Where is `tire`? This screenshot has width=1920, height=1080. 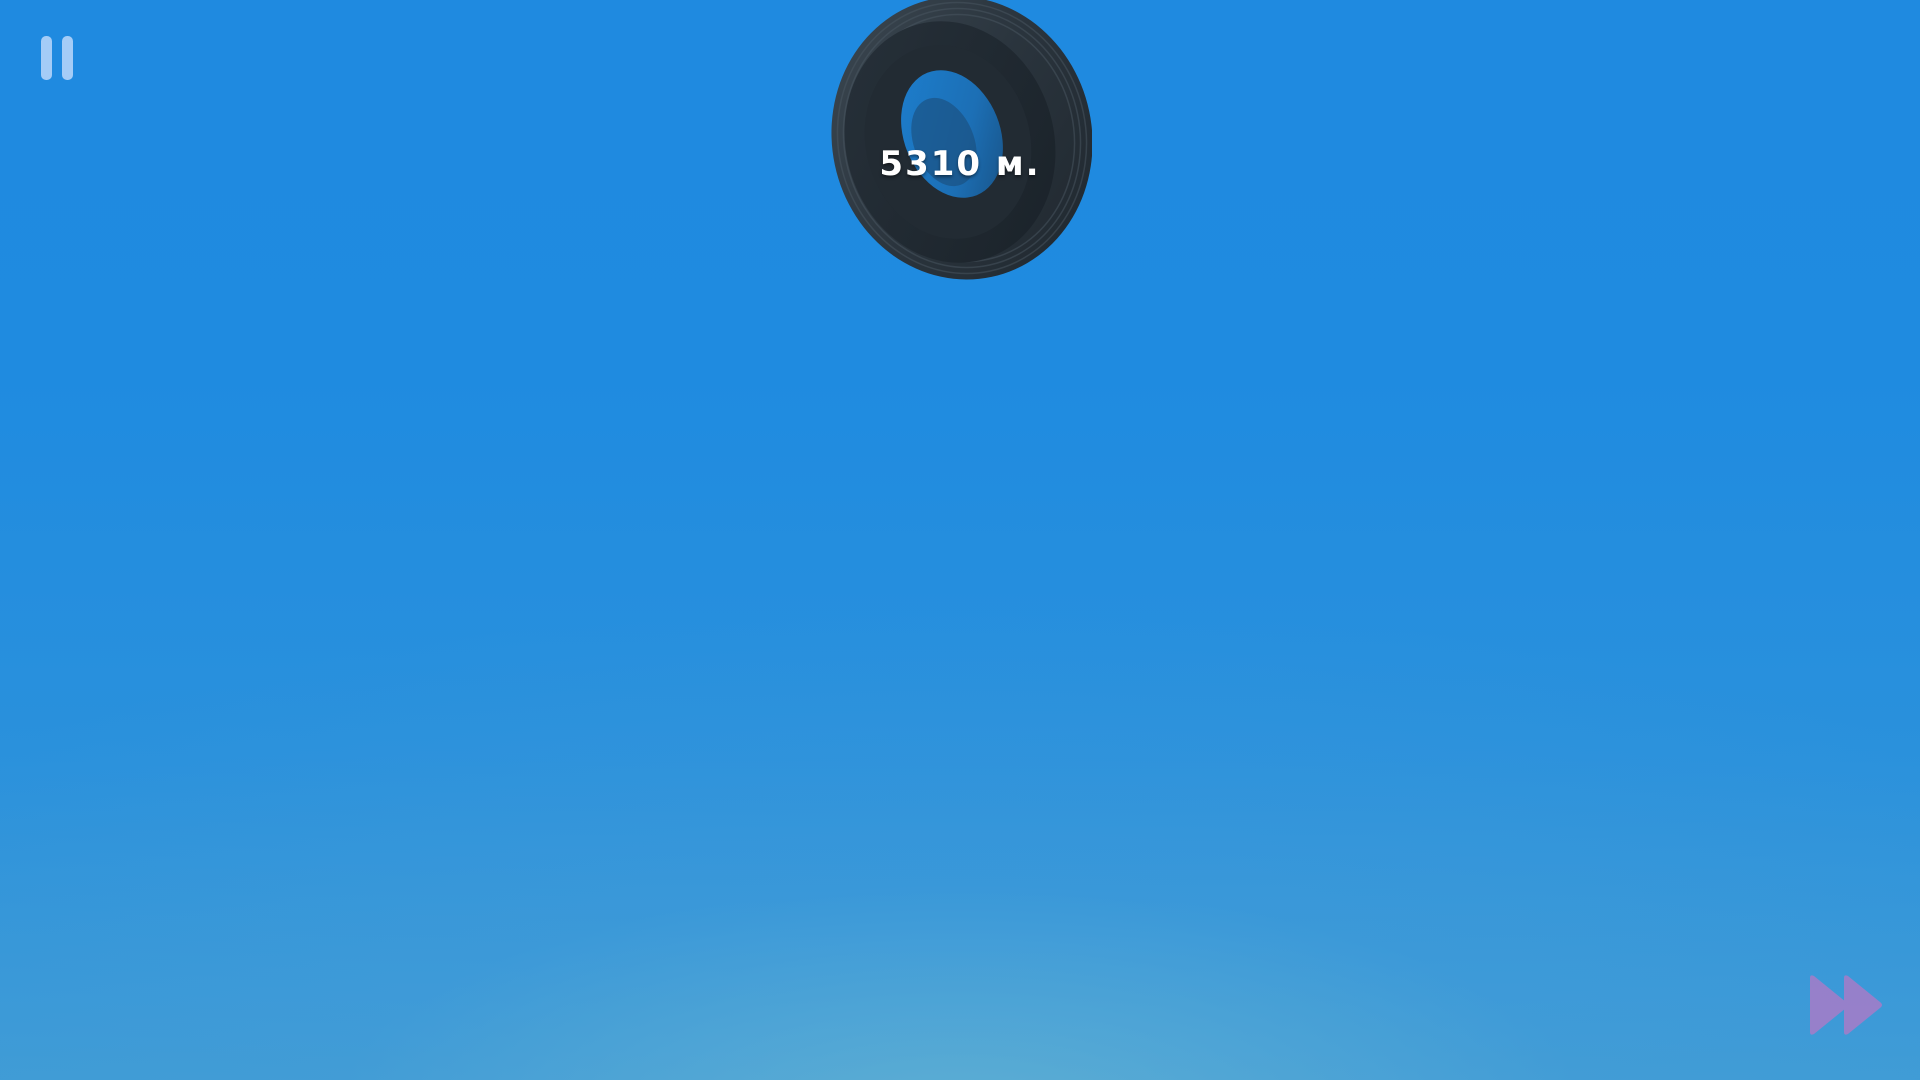 tire is located at coordinates (961, 140).